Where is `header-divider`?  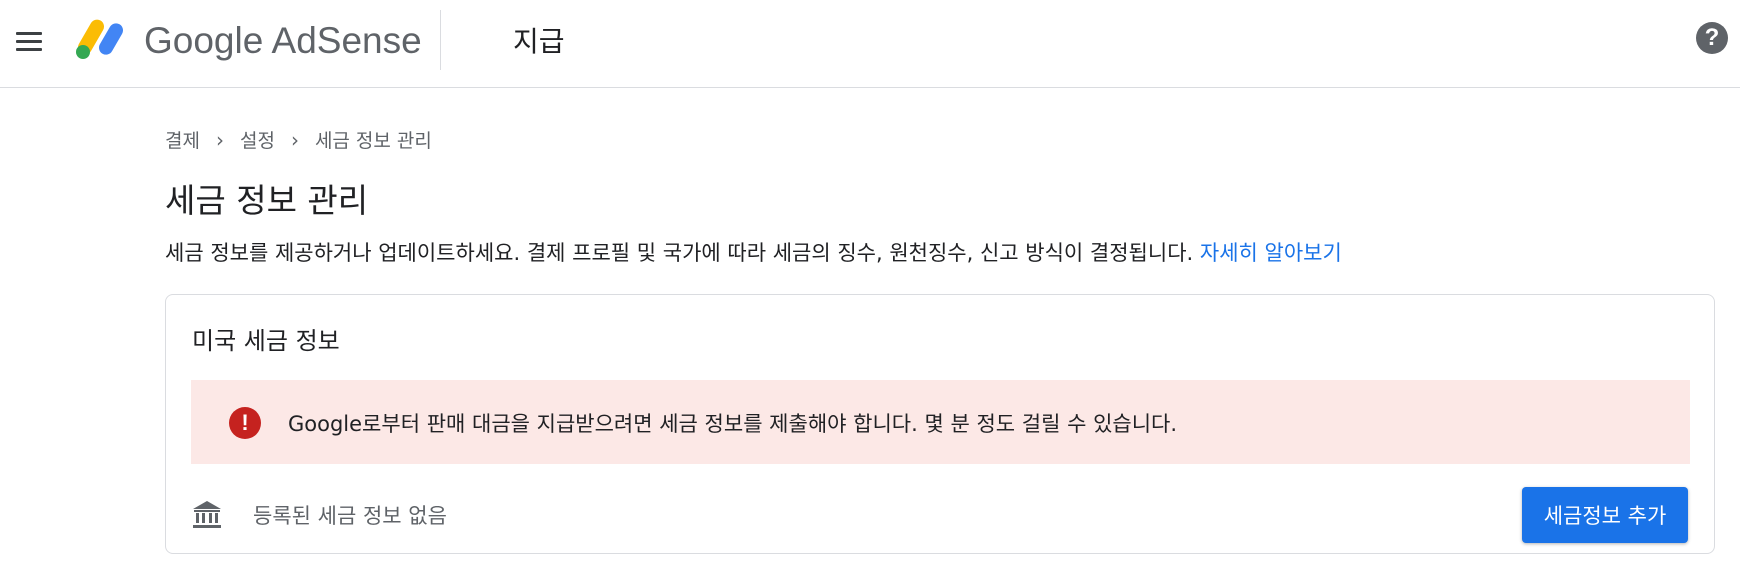
header-divider is located at coordinates (440, 40).